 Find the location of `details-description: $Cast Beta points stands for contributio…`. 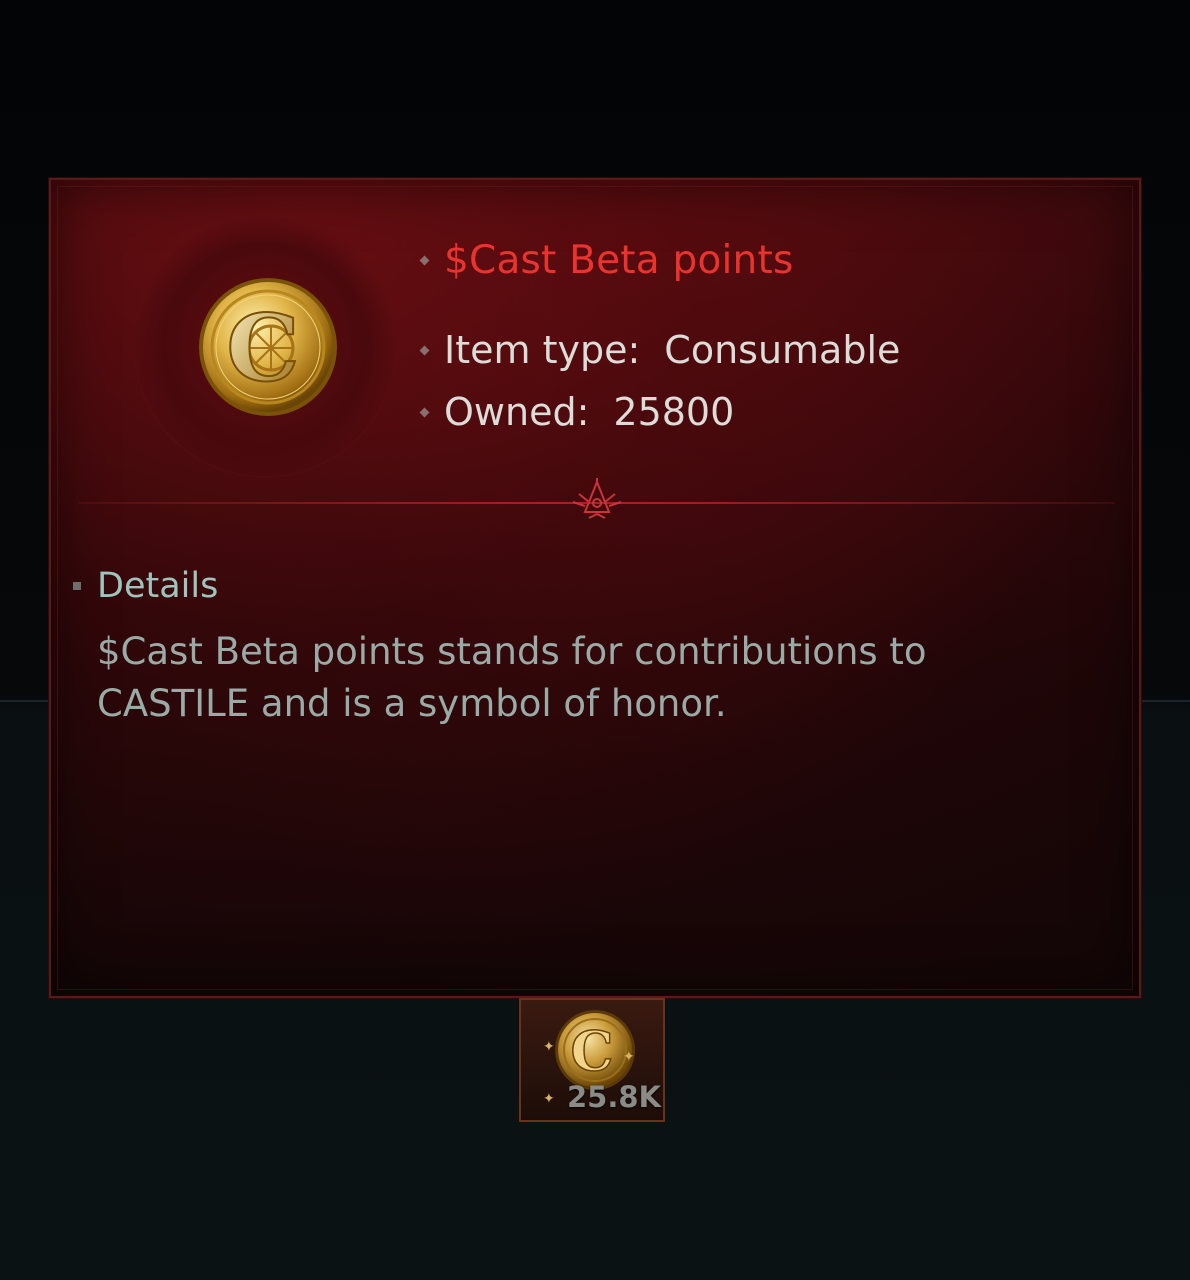

details-description: $Cast Beta points stands for contributio… is located at coordinates (512, 677).